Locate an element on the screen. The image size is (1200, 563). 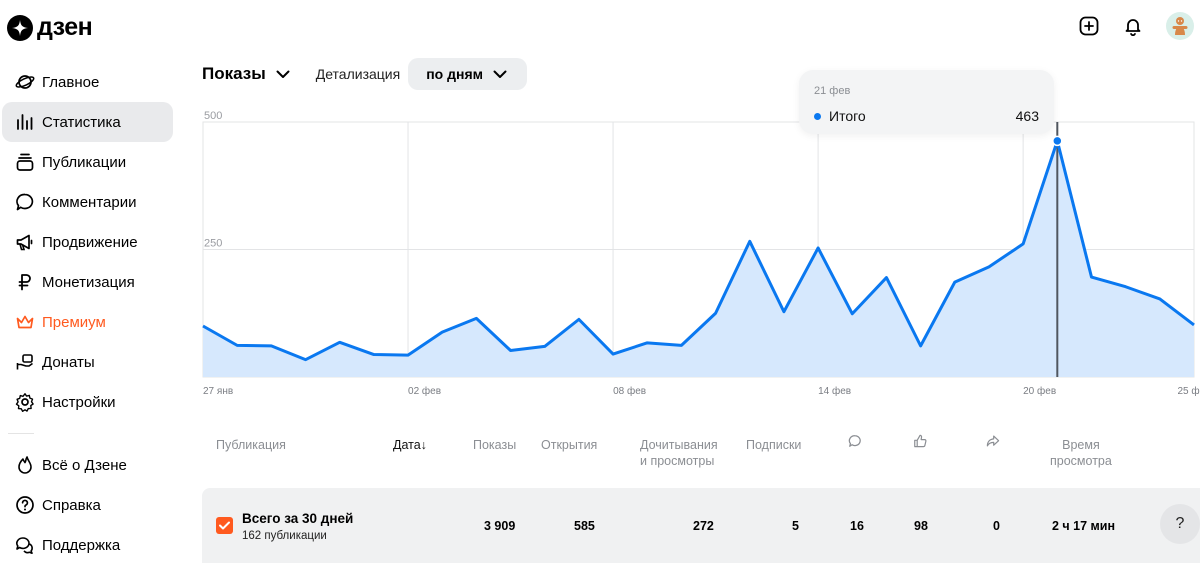
summary-likes: 98 is located at coordinates (921, 526).